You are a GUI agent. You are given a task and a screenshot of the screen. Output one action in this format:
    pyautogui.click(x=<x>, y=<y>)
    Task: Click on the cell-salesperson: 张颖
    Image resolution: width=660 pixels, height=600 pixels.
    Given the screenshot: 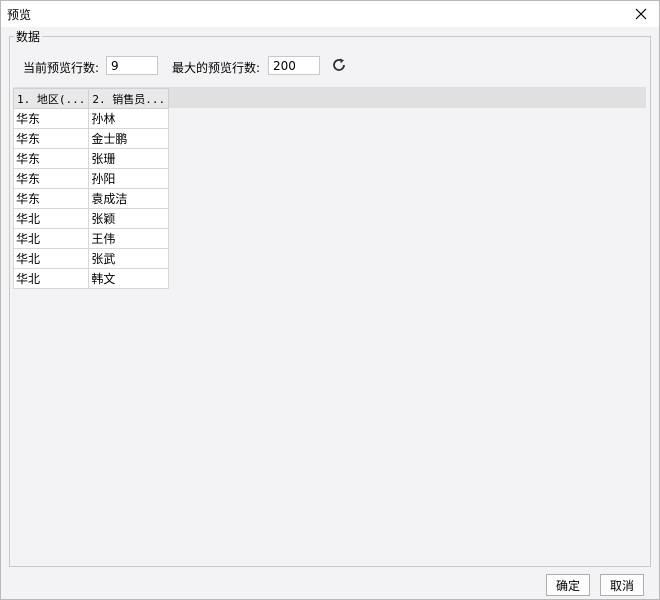 What is the action you would take?
    pyautogui.click(x=129, y=218)
    